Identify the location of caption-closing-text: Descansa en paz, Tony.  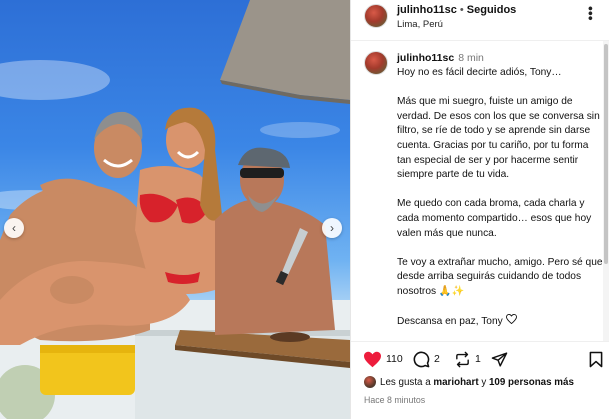
(450, 322).